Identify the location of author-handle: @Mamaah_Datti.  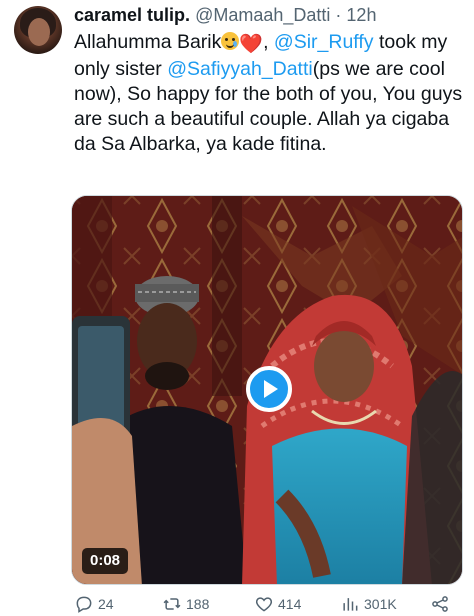
(262, 15).